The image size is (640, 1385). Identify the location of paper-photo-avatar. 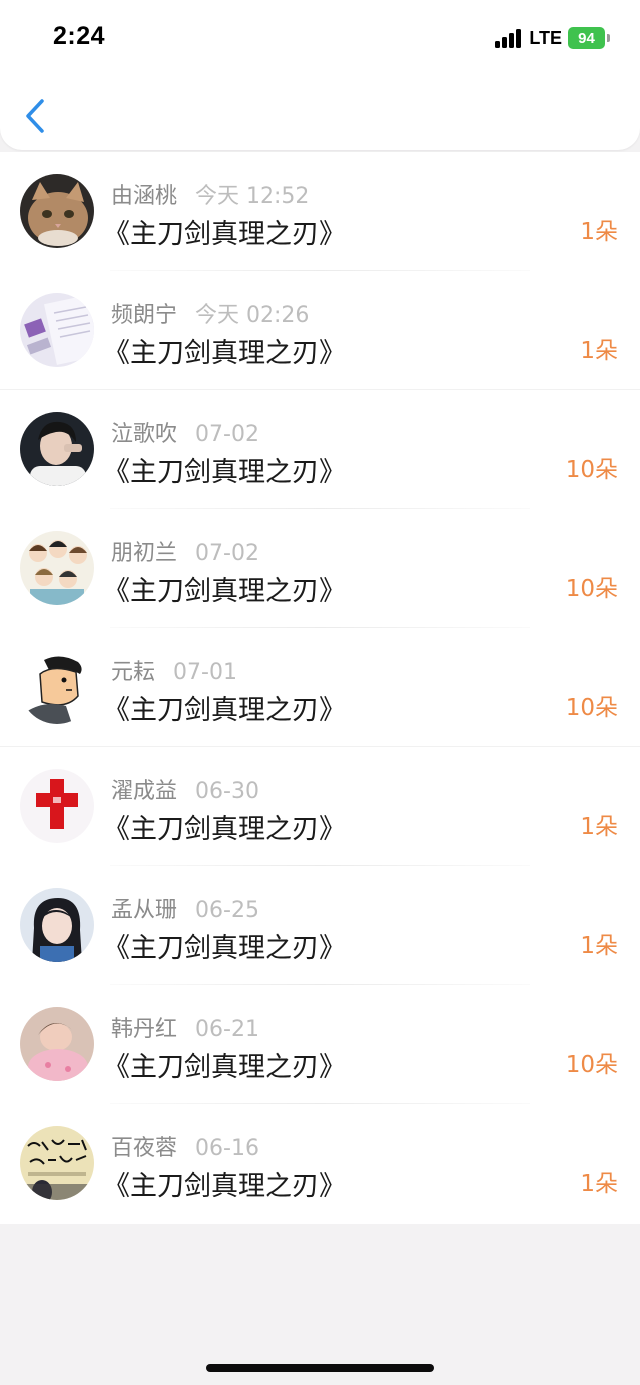
(57, 330).